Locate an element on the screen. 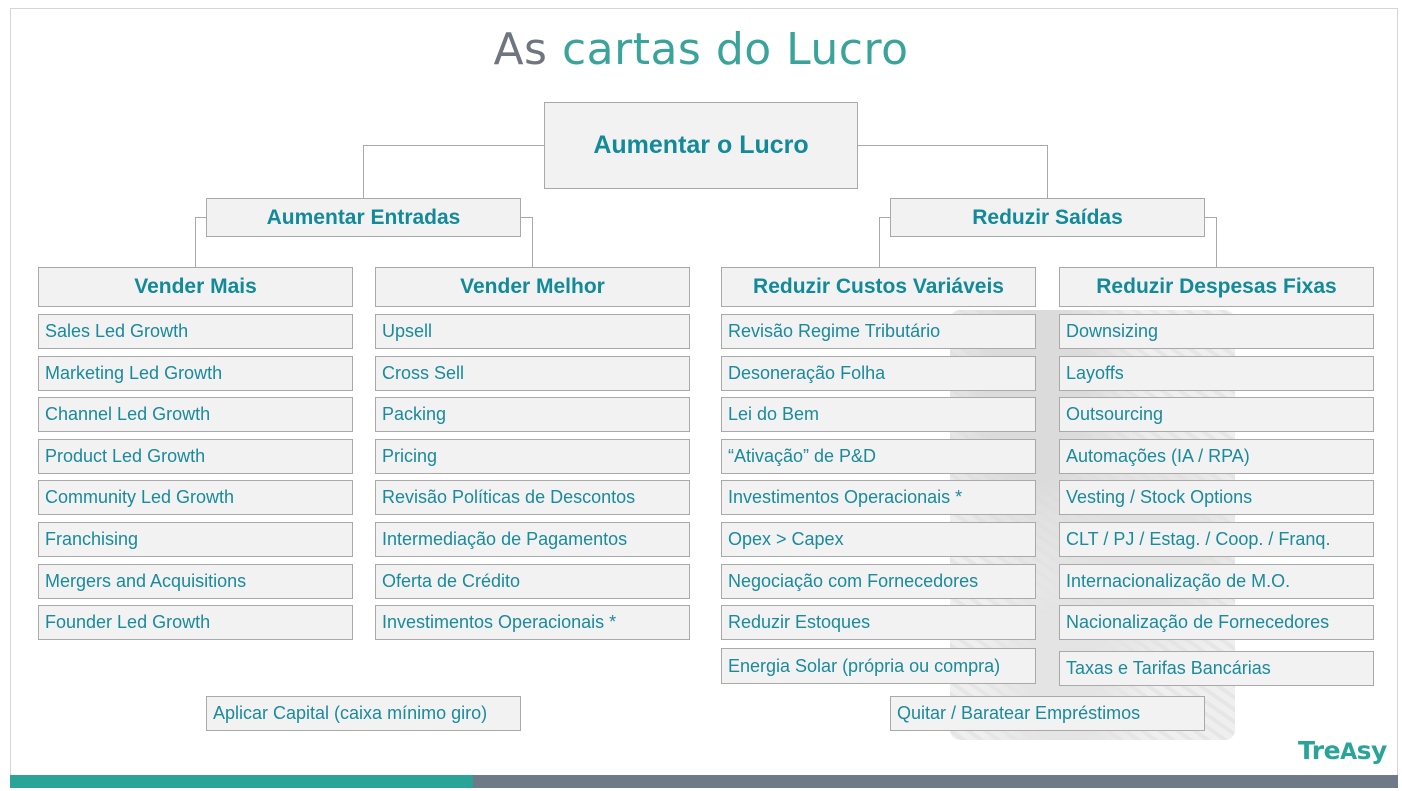 The height and width of the screenshot is (791, 1402). branch-reduzir-saidas: Reduzir Saídas is located at coordinates (1047, 217).